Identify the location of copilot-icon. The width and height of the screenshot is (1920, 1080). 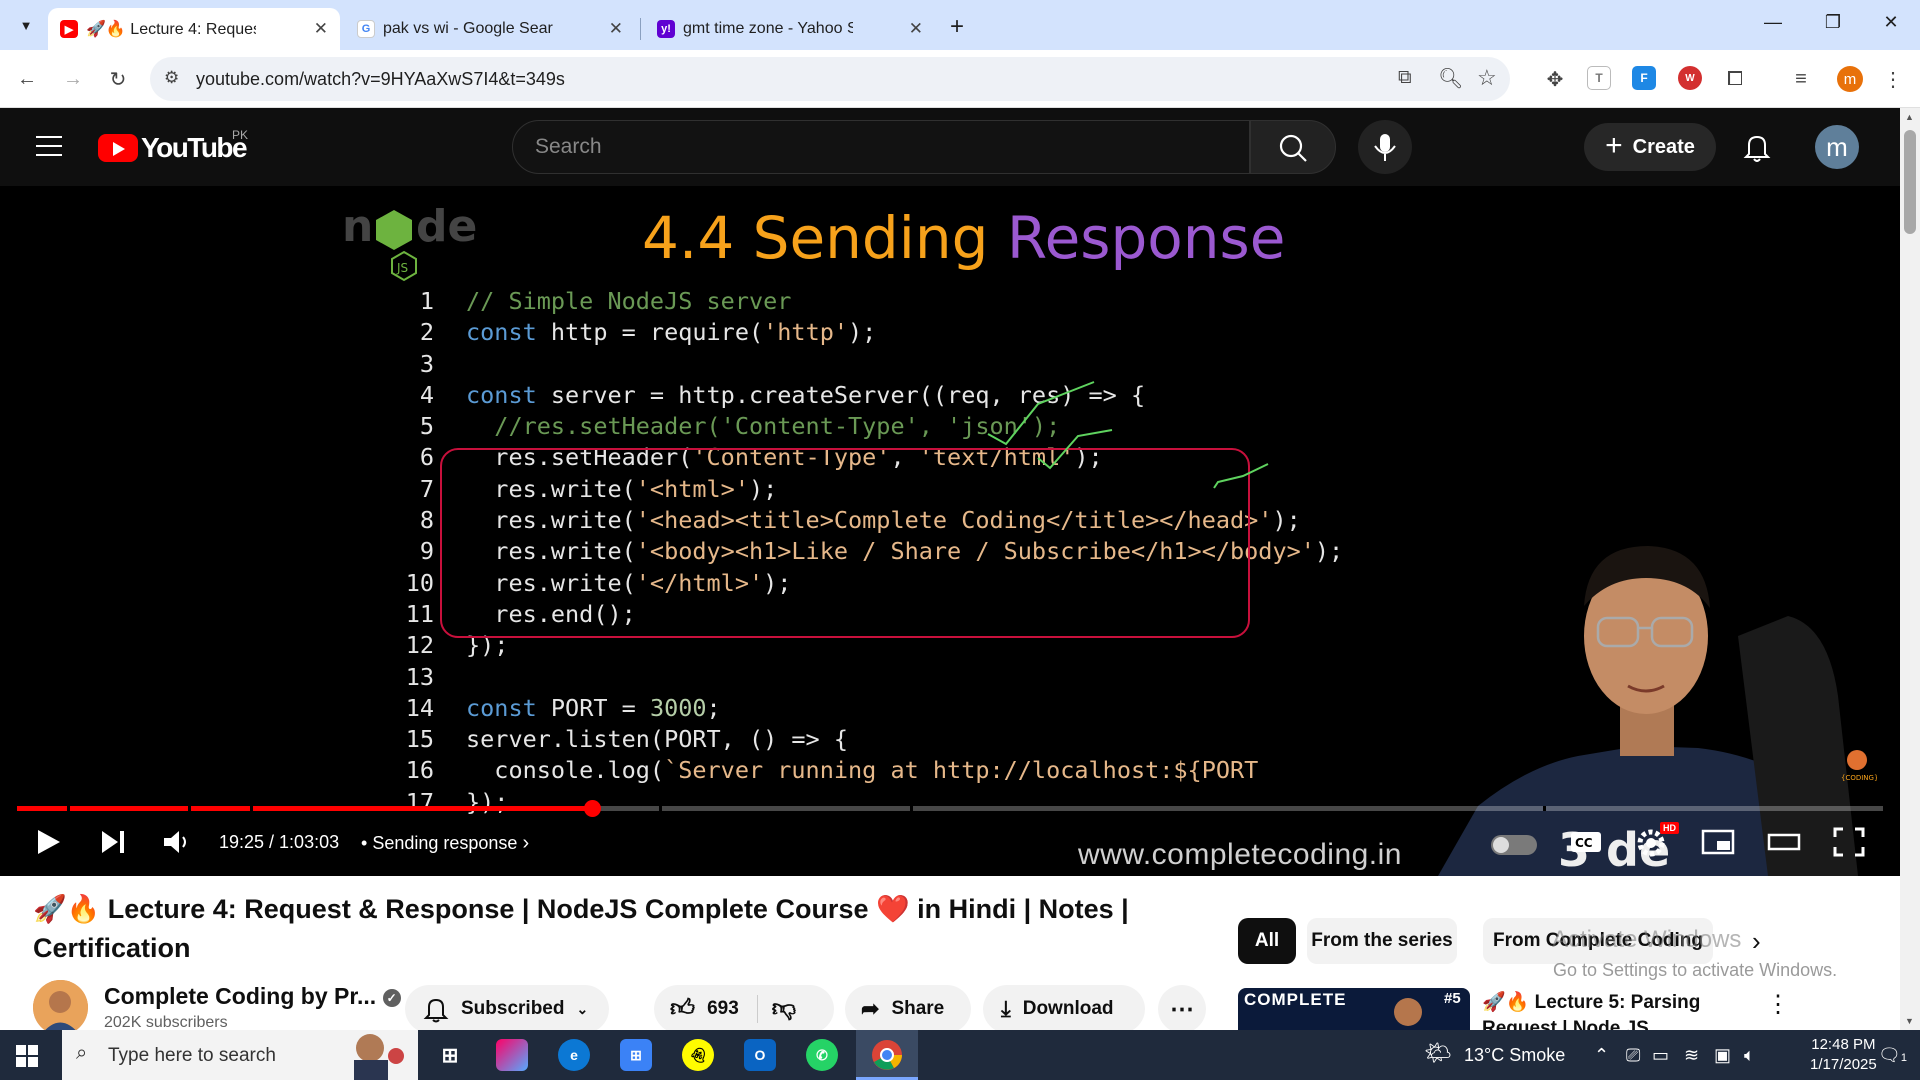
(512, 1055).